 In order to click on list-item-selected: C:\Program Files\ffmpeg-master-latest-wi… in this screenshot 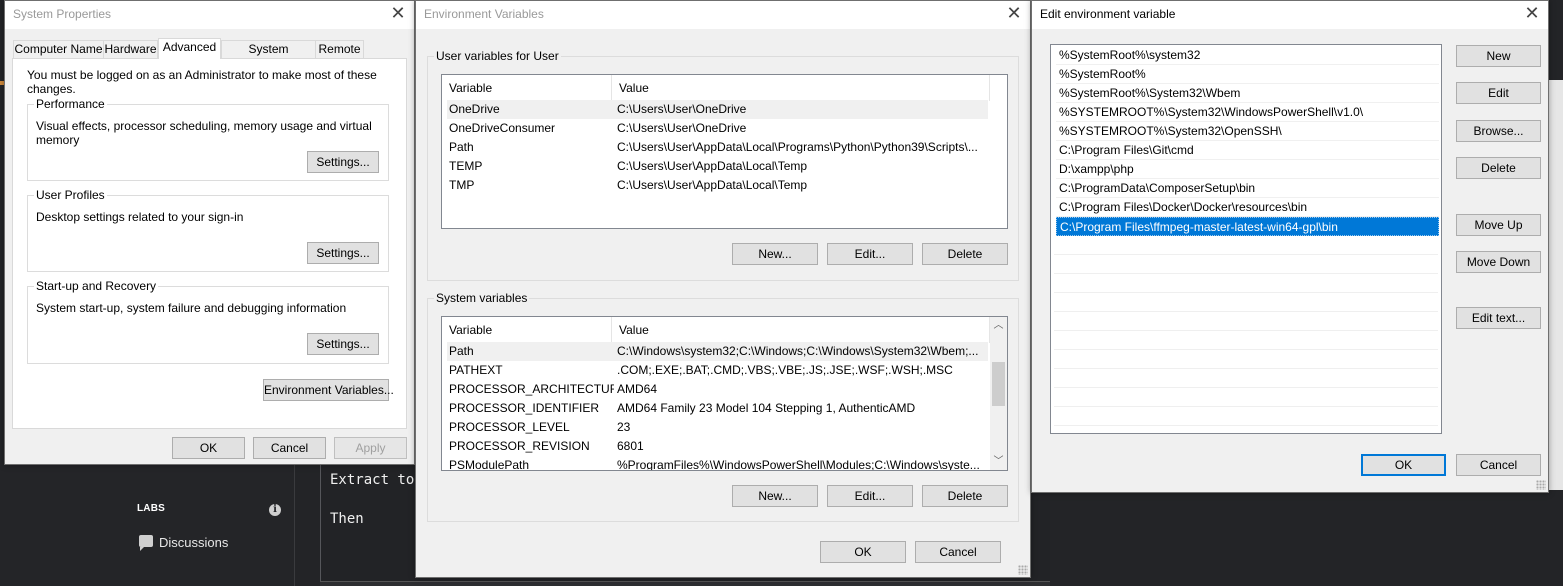, I will do `click(1247, 226)`.